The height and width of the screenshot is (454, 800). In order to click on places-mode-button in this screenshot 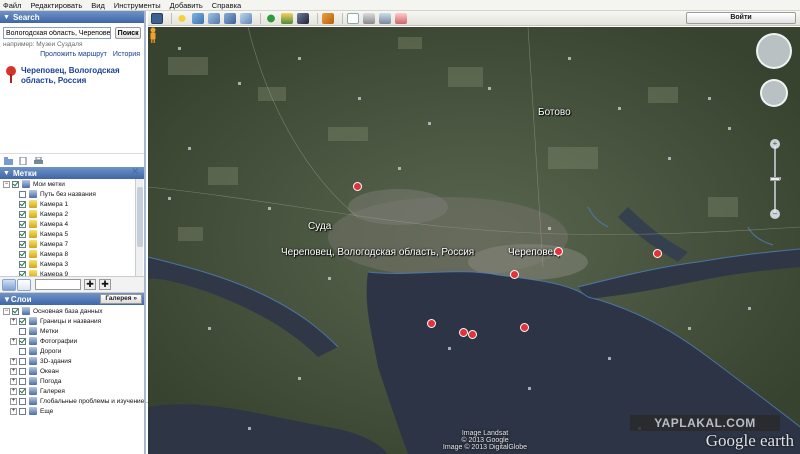, I will do `click(24, 284)`.